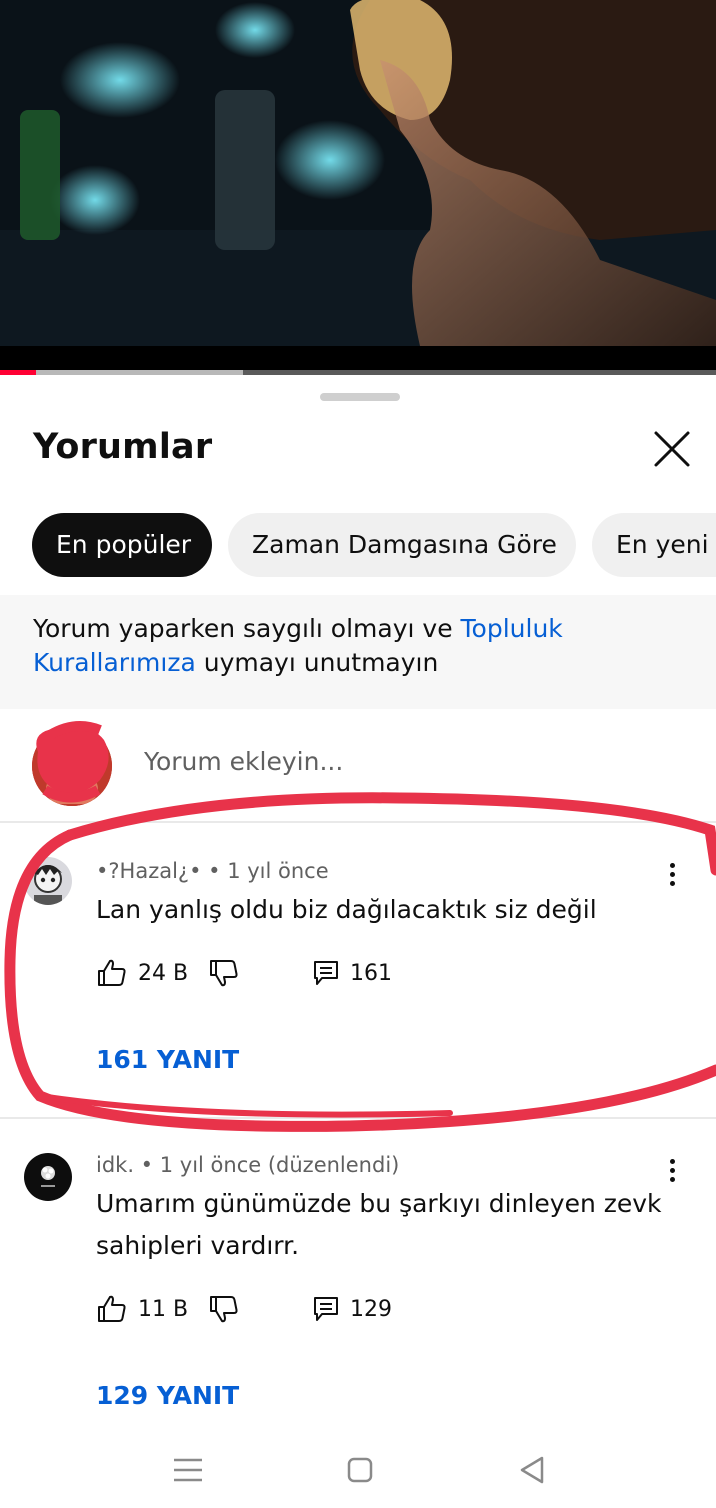 The height and width of the screenshot is (1508, 716). I want to click on view-replies-button: 161 YANIT, so click(167, 1059).